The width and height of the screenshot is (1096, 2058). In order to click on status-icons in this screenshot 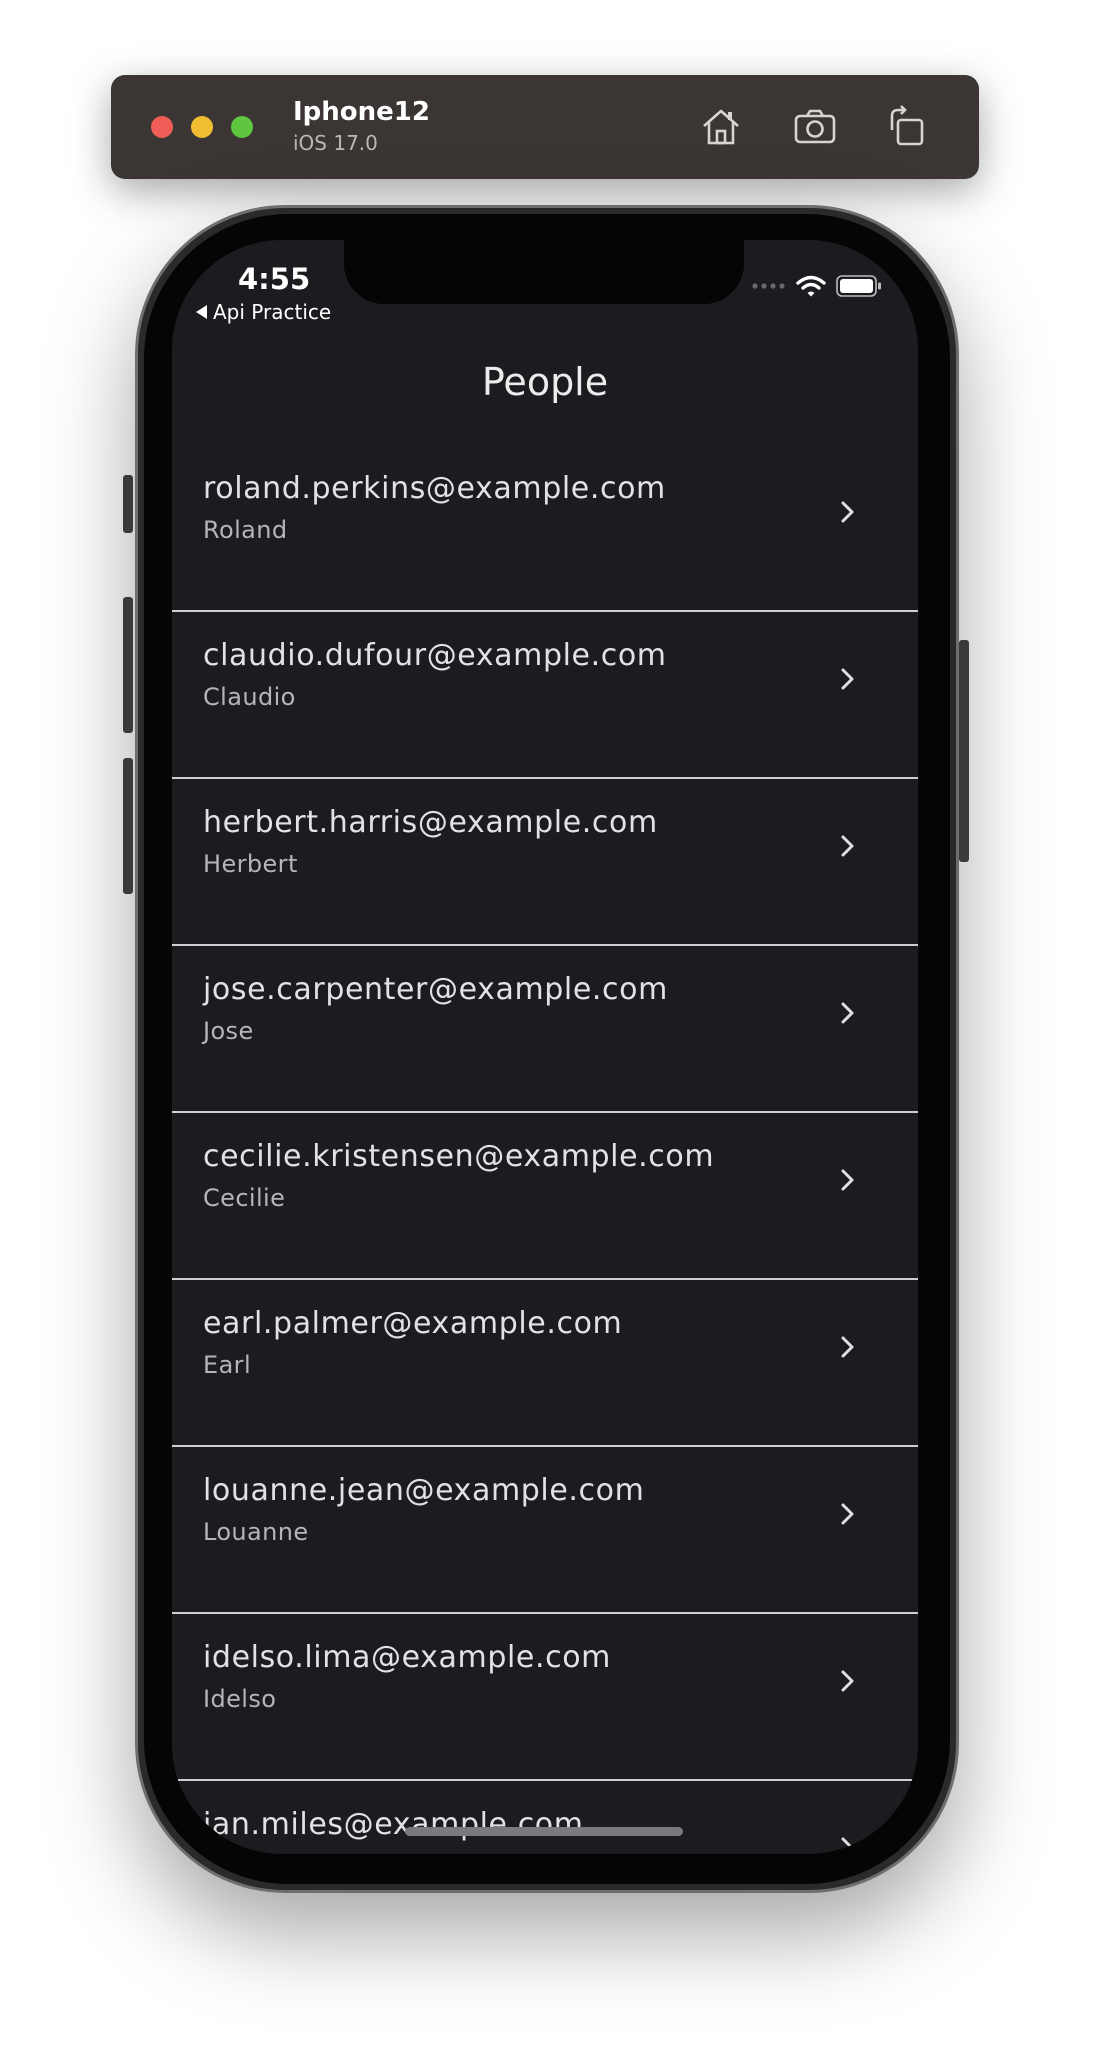, I will do `click(817, 286)`.